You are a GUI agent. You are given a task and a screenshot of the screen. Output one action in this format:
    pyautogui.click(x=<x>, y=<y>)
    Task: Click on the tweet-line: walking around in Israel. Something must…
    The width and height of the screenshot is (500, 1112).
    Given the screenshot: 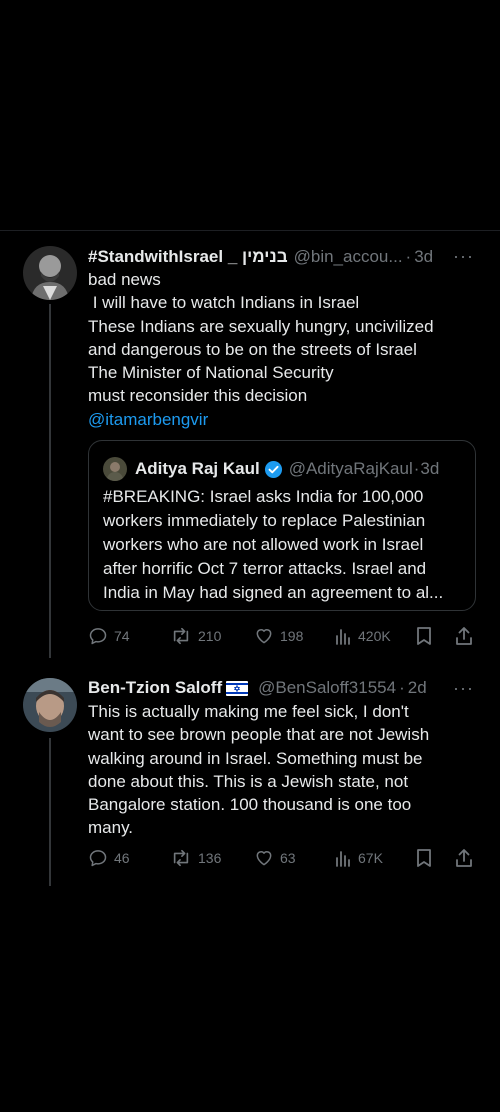 What is the action you would take?
    pyautogui.click(x=255, y=758)
    